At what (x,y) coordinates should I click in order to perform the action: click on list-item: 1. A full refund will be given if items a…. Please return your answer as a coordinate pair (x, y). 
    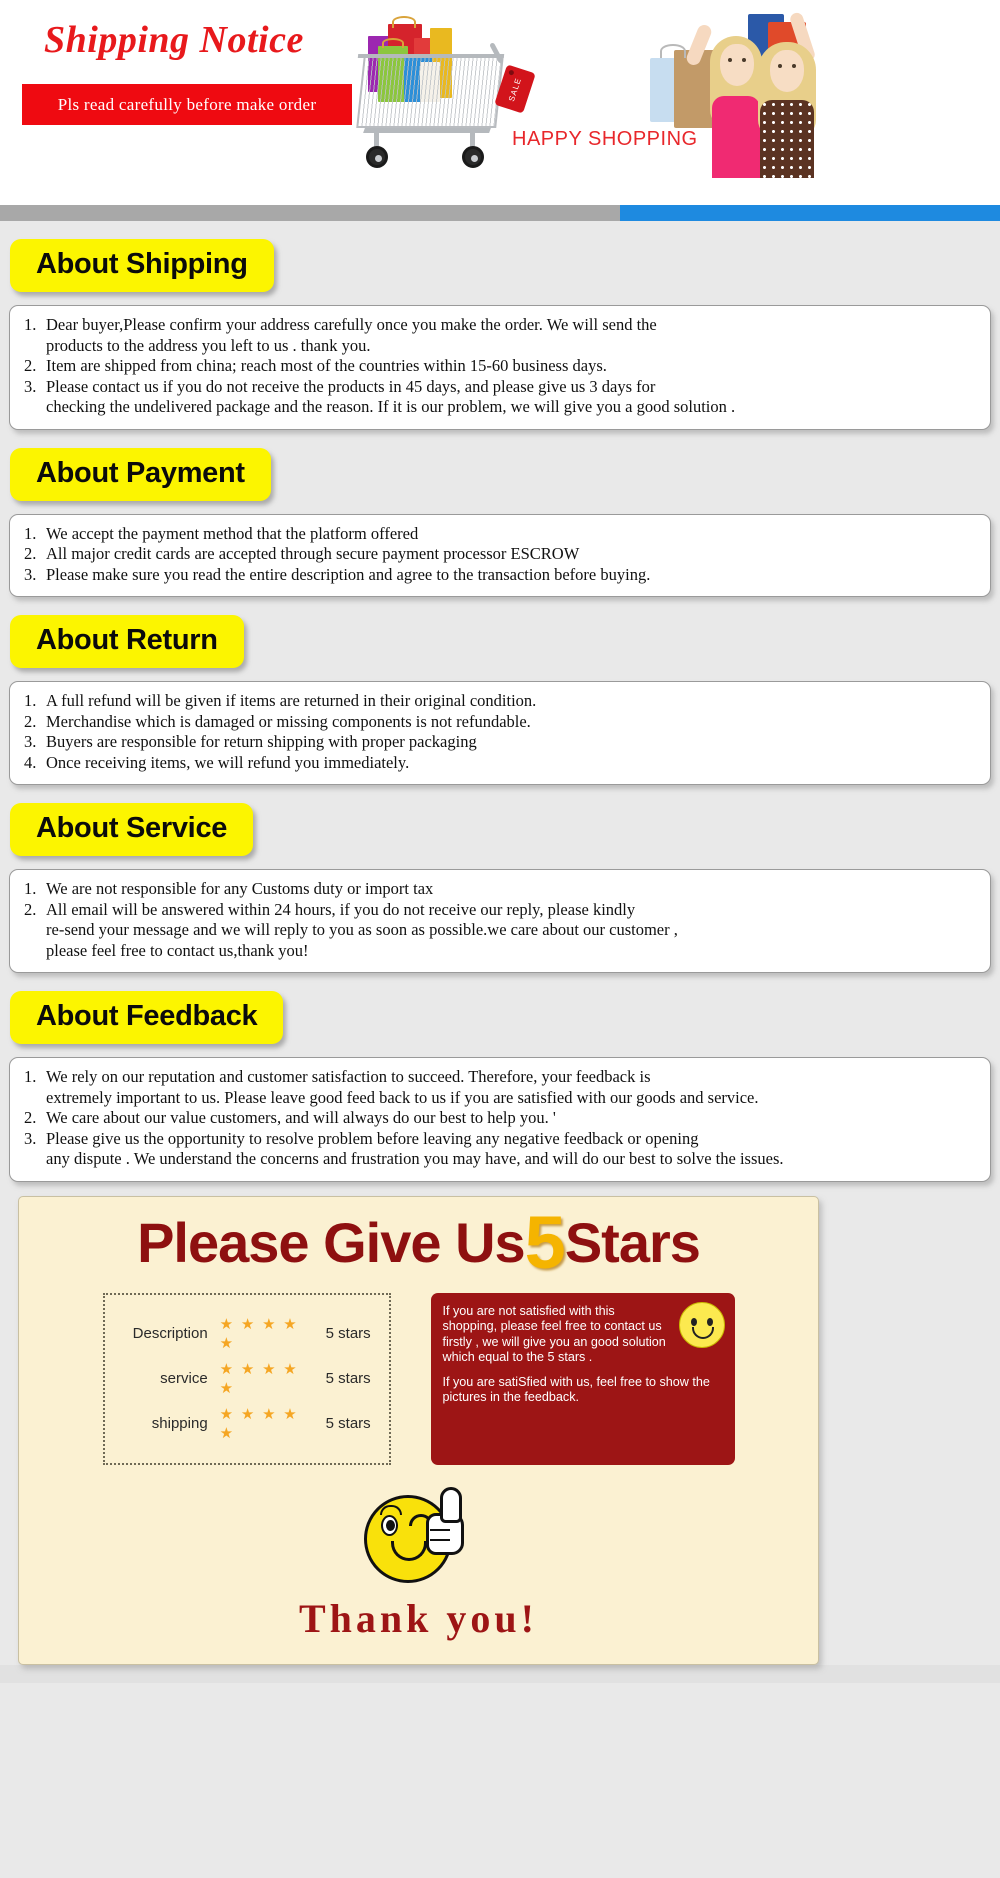
    Looking at the image, I should click on (500, 701).